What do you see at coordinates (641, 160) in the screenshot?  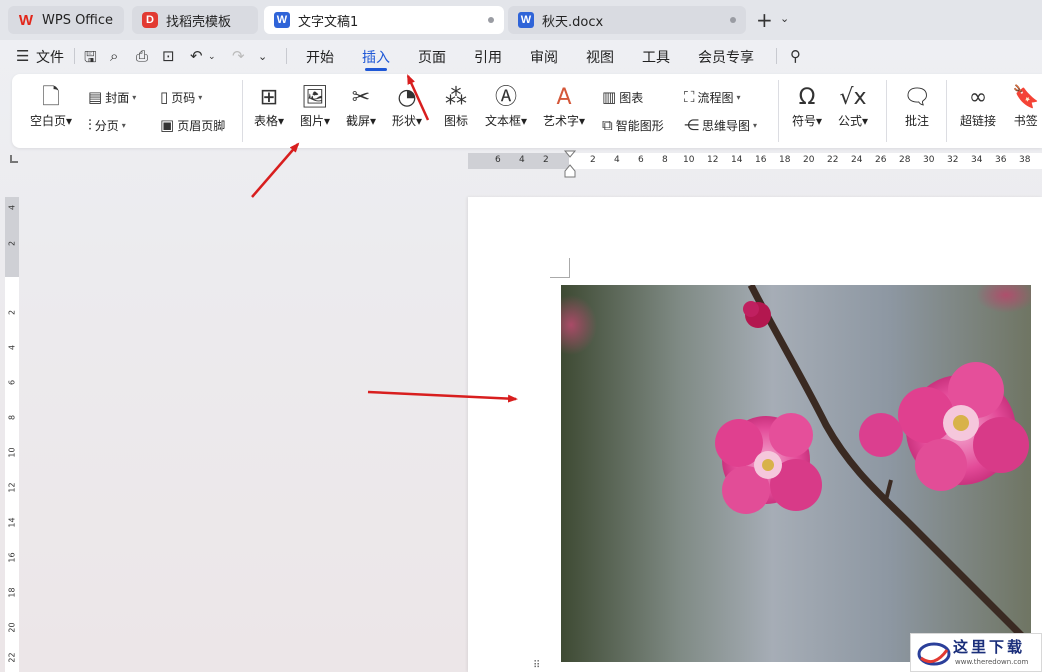 I see `ruler-label: 6` at bounding box center [641, 160].